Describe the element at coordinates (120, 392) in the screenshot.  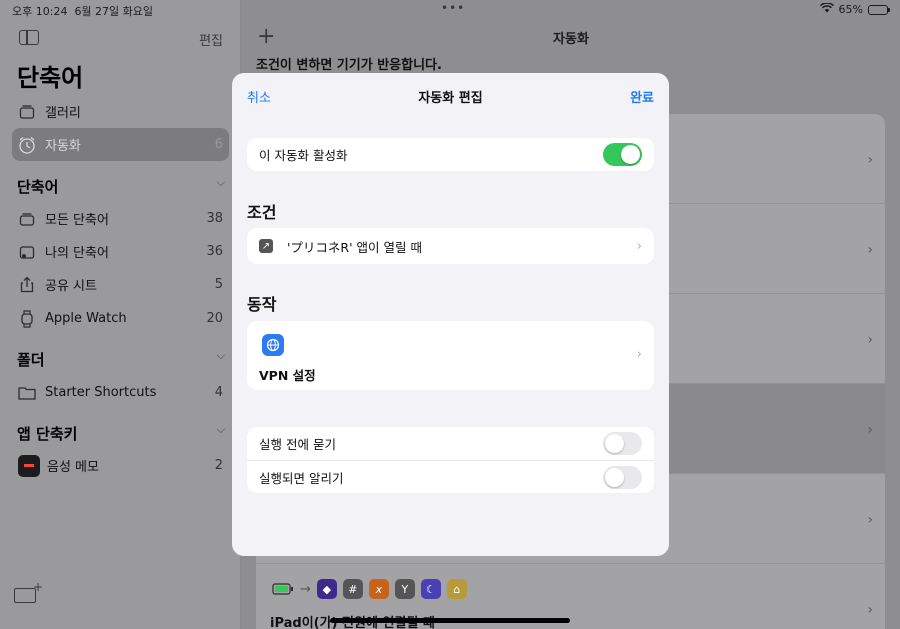
I see `sidebar-item-starter-shortcuts: Starter Shortcuts 4` at that location.